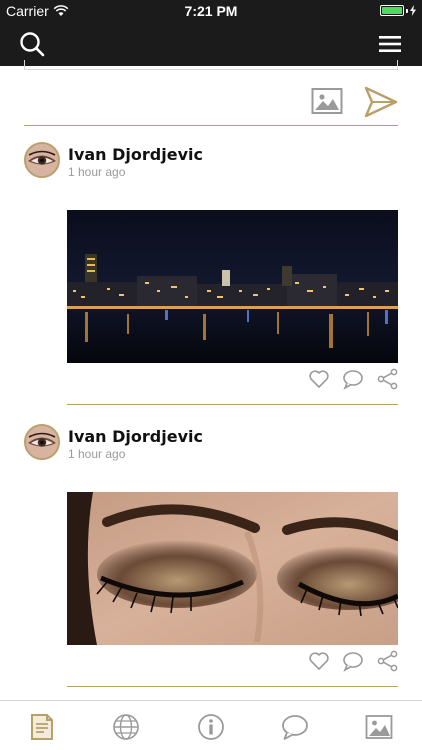 The height and width of the screenshot is (750, 422). What do you see at coordinates (413, 10) in the screenshot?
I see `charging-bolt-icon` at bounding box center [413, 10].